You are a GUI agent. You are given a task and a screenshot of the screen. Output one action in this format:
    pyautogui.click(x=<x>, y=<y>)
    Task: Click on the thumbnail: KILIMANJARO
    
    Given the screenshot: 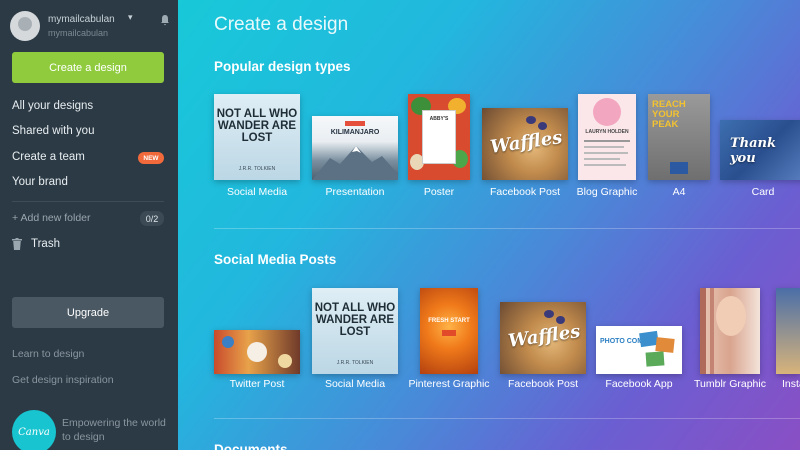 What is the action you would take?
    pyautogui.click(x=355, y=148)
    